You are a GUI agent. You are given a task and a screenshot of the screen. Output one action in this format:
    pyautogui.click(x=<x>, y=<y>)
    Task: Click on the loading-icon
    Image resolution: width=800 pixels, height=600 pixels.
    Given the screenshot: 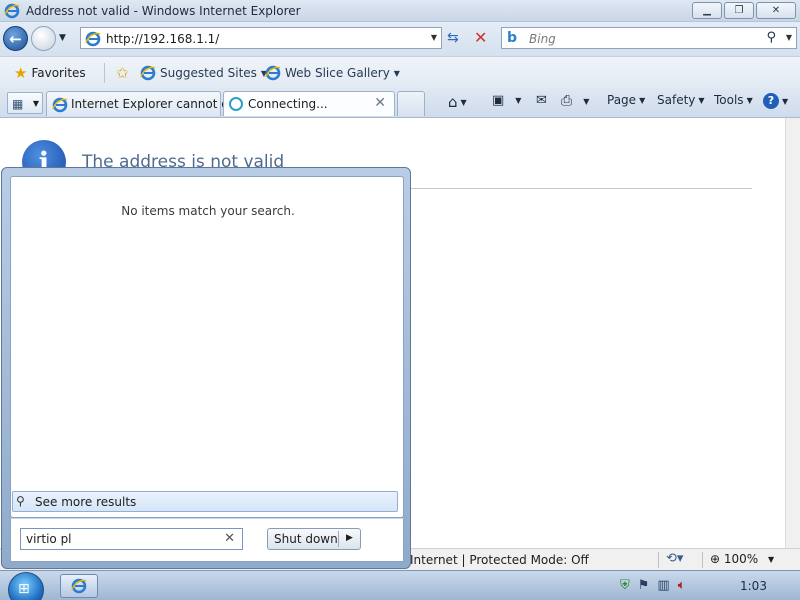 What is the action you would take?
    pyautogui.click(x=236, y=104)
    